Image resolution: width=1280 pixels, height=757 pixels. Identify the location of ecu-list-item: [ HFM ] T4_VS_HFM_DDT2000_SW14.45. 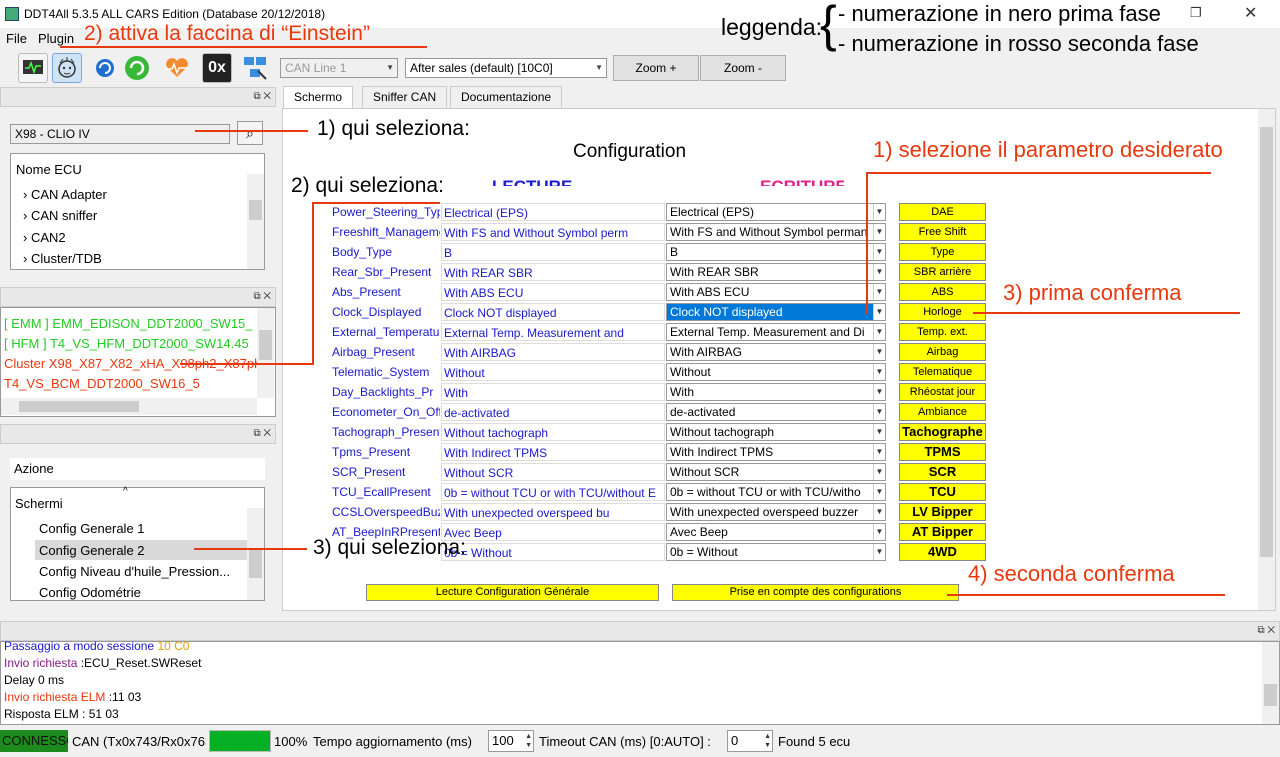
(126, 343).